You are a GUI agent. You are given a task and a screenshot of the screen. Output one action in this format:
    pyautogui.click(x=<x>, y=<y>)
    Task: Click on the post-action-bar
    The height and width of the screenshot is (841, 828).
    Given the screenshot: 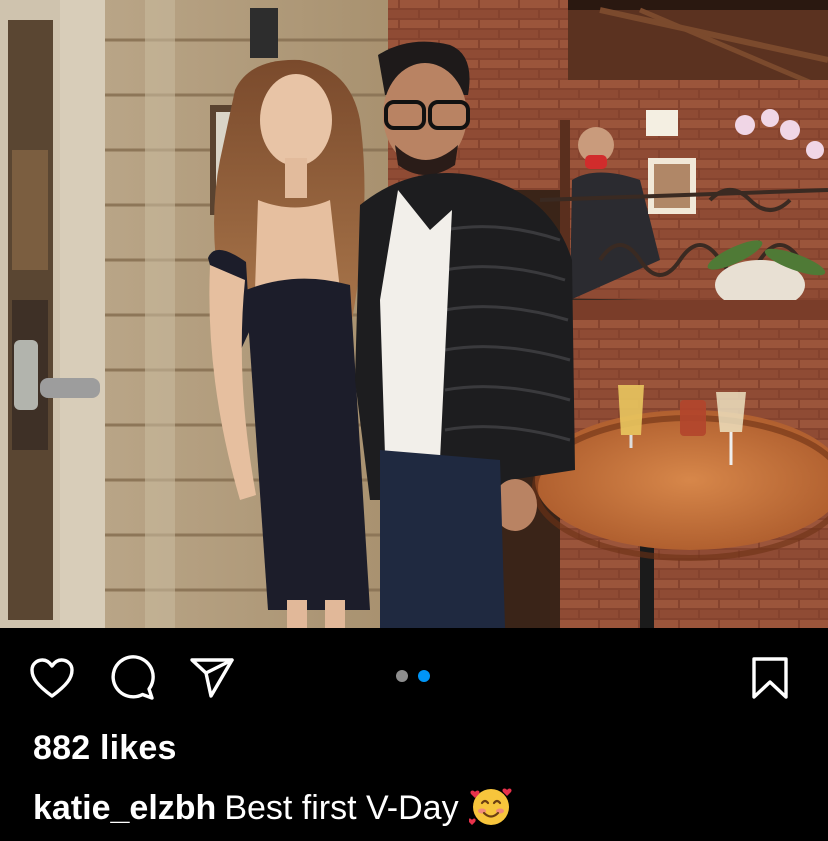 What is the action you would take?
    pyautogui.click(x=414, y=678)
    